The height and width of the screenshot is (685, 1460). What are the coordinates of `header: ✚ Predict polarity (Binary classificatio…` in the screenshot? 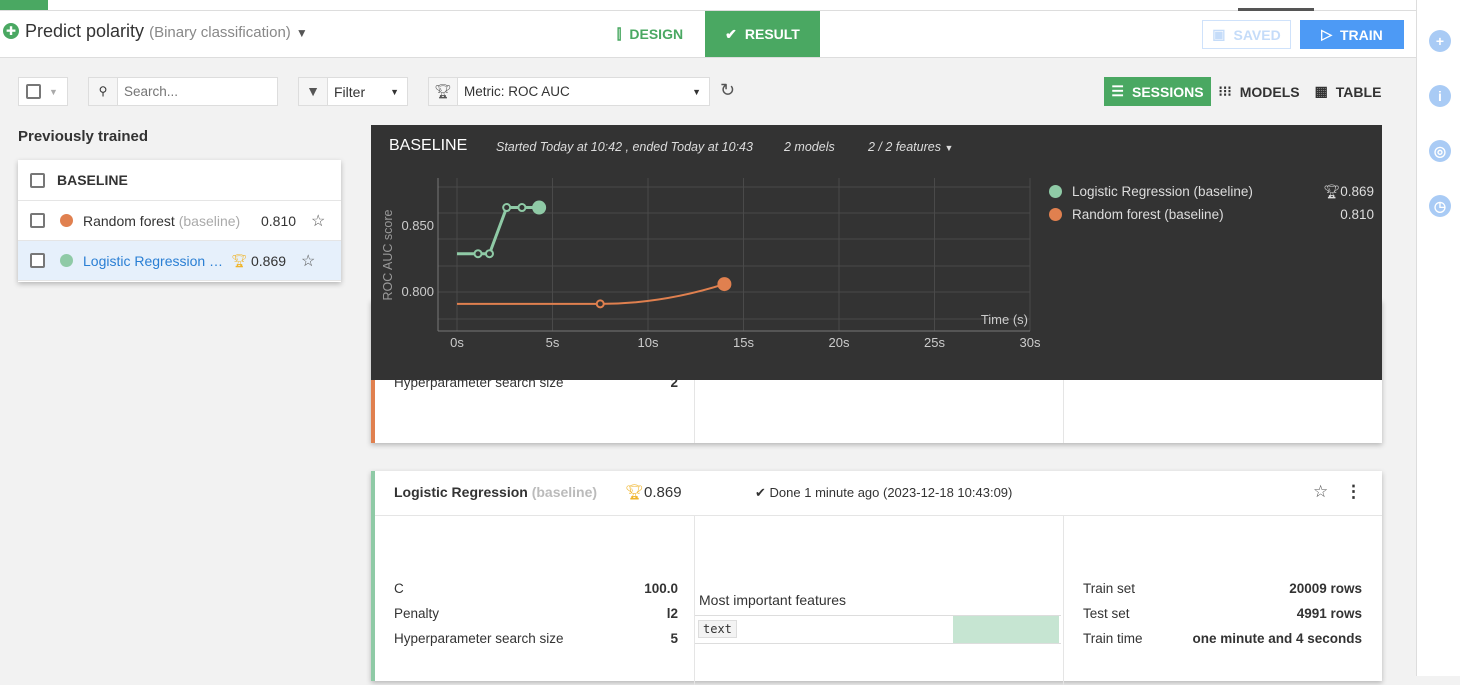 It's located at (708, 34).